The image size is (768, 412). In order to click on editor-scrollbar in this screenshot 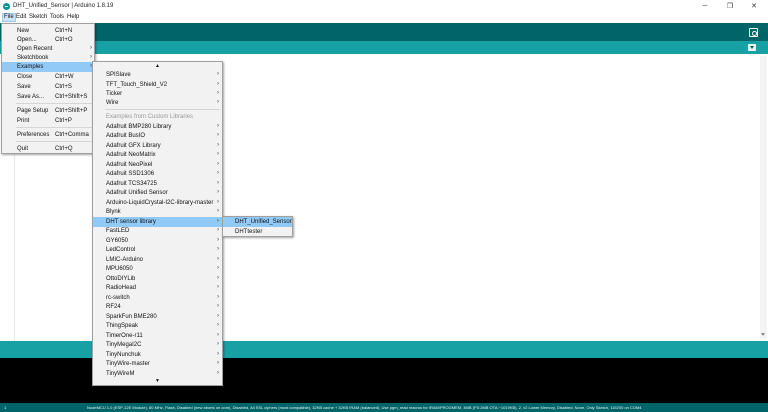, I will do `click(763, 197)`.